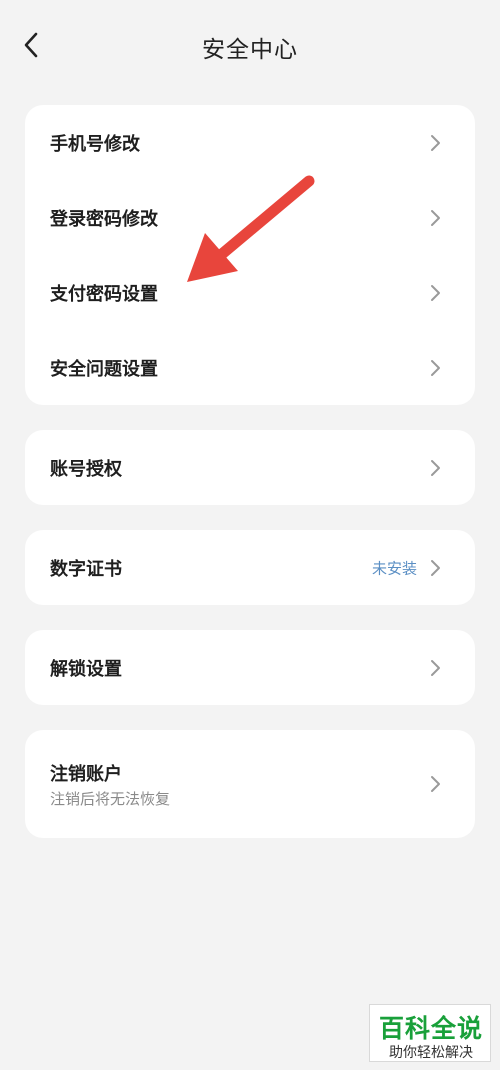 This screenshot has height=1070, width=500. What do you see at coordinates (250, 50) in the screenshot?
I see `page-title: 安全中心` at bounding box center [250, 50].